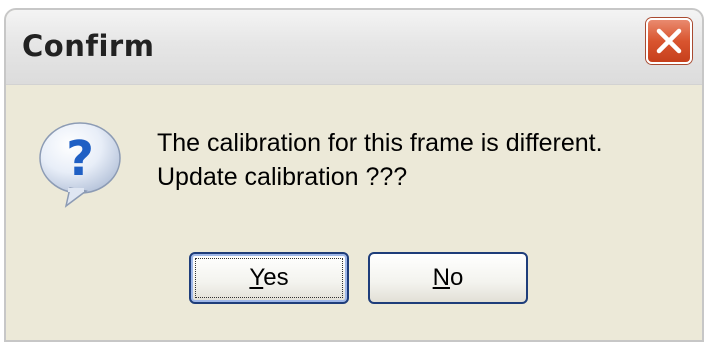  Describe the element at coordinates (88, 46) in the screenshot. I see `dialog-title: Confirm` at that location.